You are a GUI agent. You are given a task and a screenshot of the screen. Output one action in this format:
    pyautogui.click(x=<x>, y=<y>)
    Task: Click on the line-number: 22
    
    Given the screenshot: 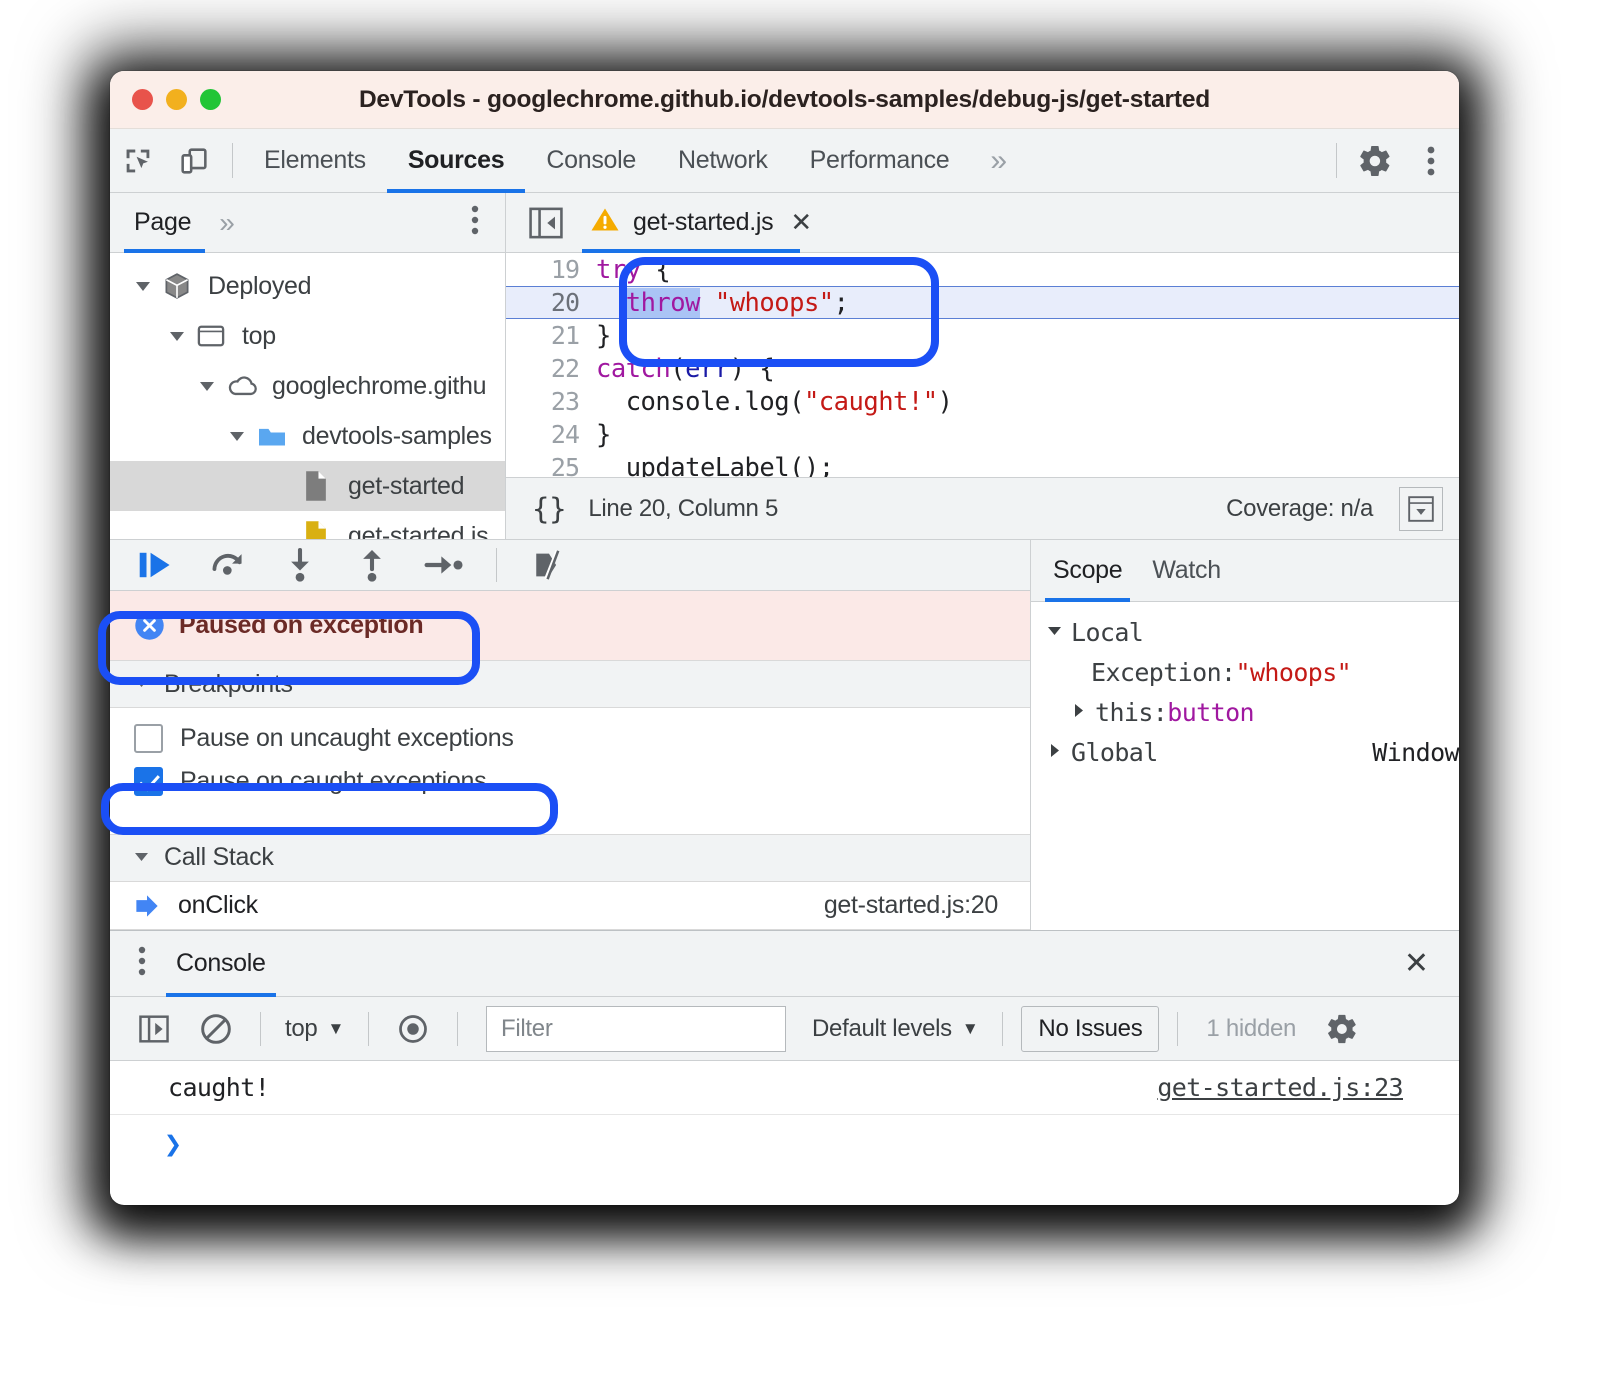 What is the action you would take?
    pyautogui.click(x=565, y=368)
    